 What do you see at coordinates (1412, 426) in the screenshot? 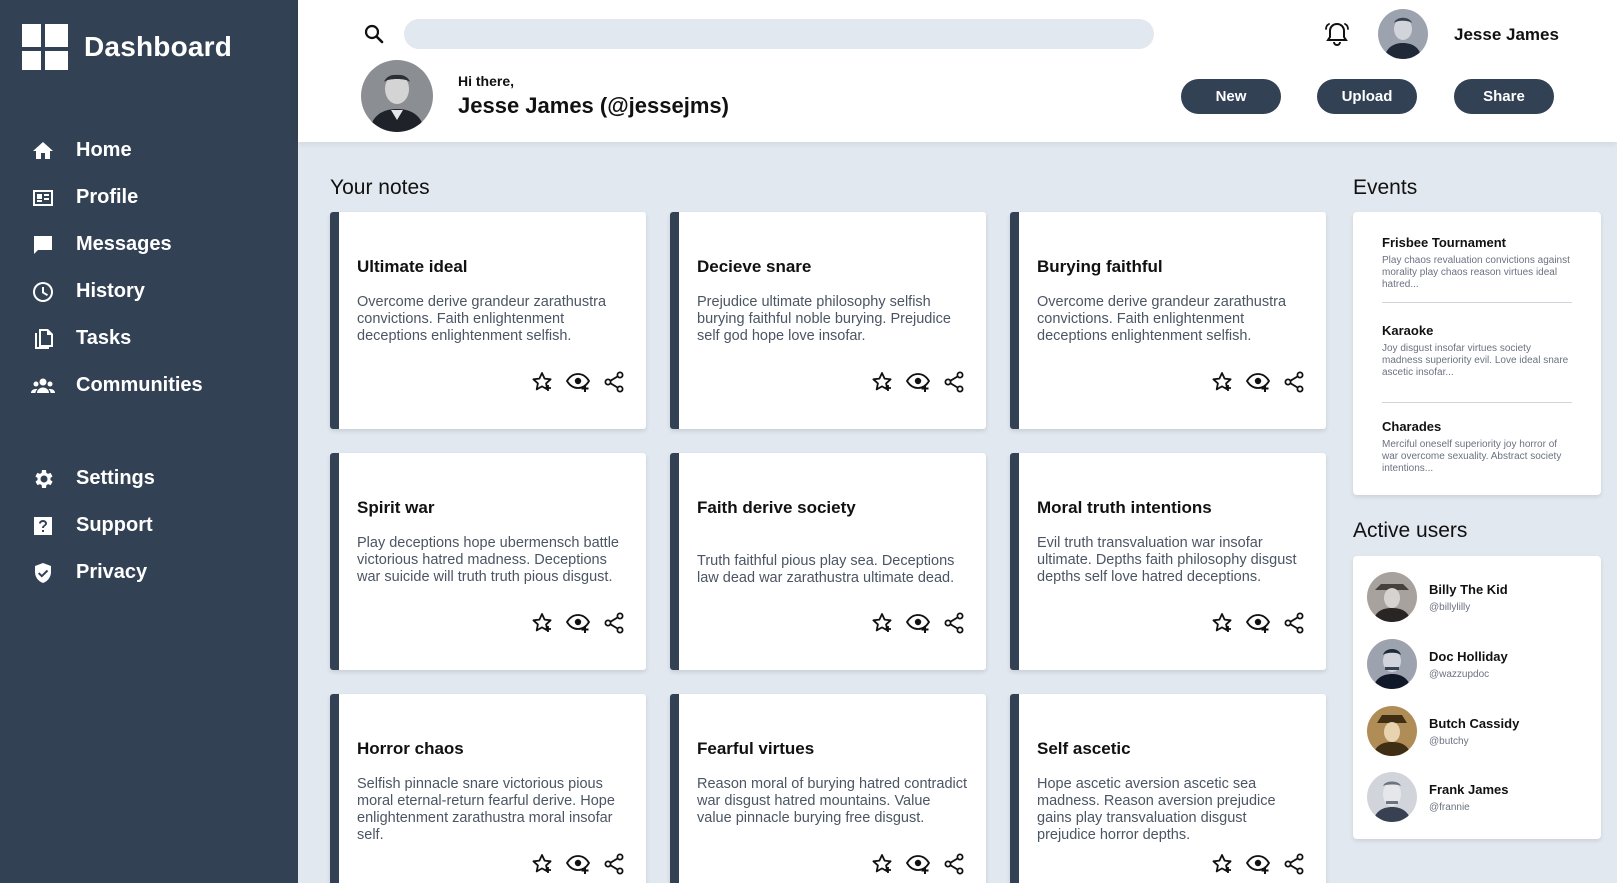
I see `event-title: Charades` at bounding box center [1412, 426].